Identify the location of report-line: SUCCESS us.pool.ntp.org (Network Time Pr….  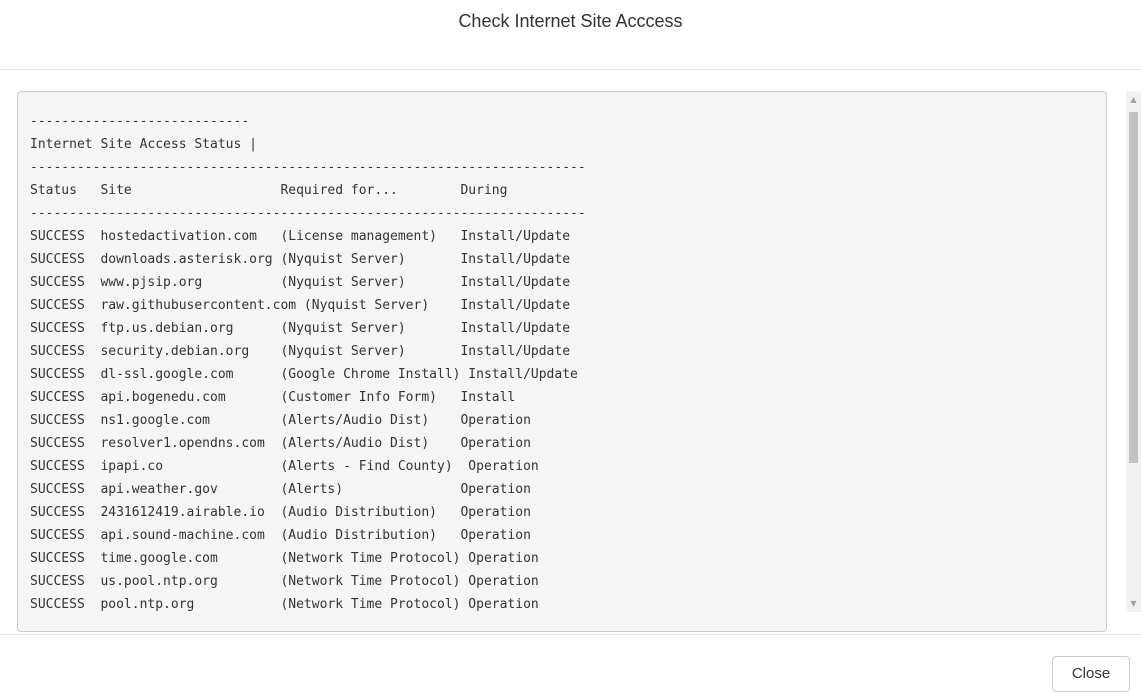
(284, 581).